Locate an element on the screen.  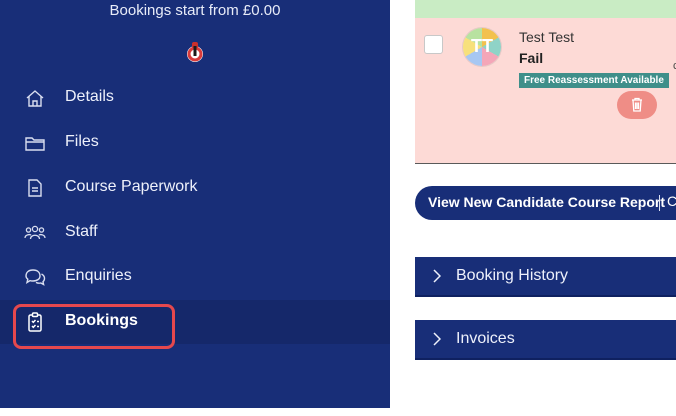
sidebar-item-course-paperwork: Course Paperwork is located at coordinates (195, 188).